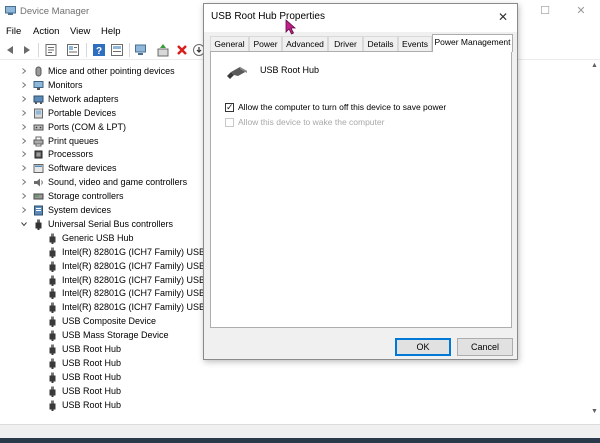 The image size is (600, 443). What do you see at coordinates (111, 223) in the screenshot?
I see `tree-item-label: Universal Serial Bus controllers` at bounding box center [111, 223].